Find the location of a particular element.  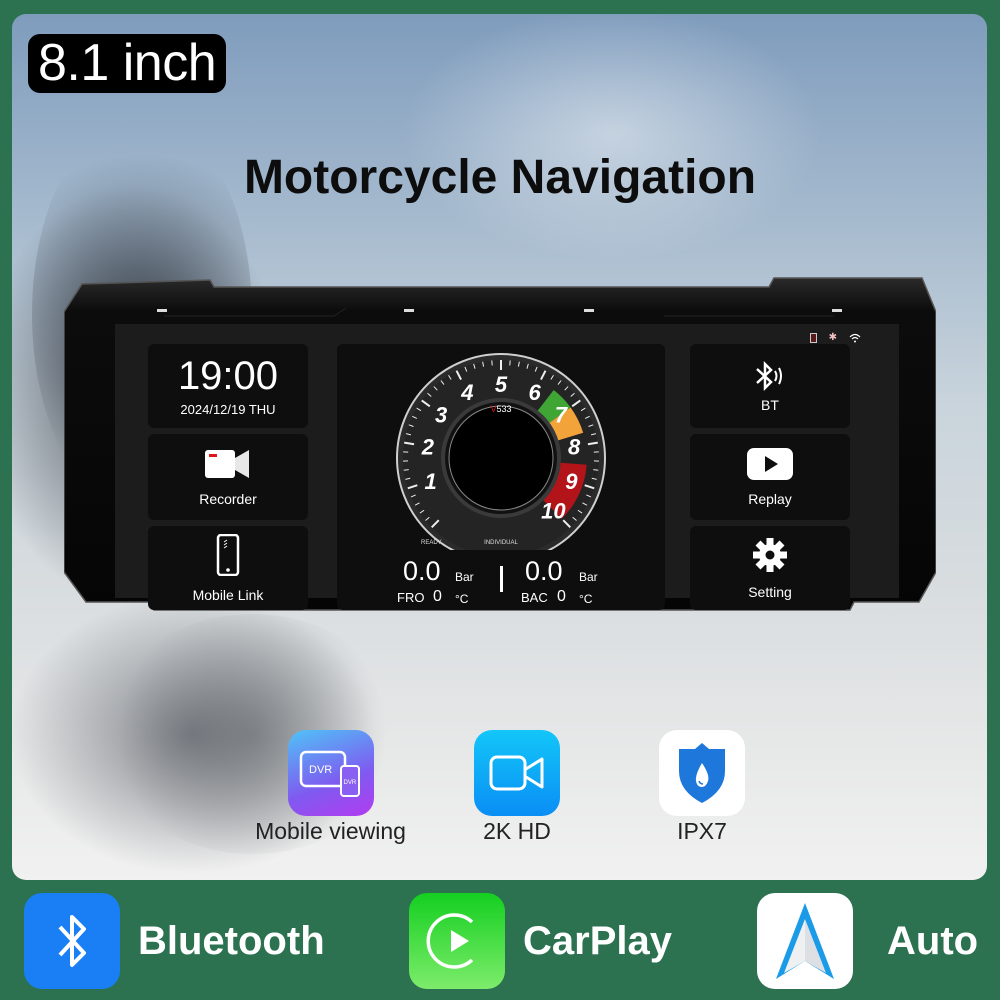

clock-widget: 19:00 2024/12/19 THU is located at coordinates (228, 386).